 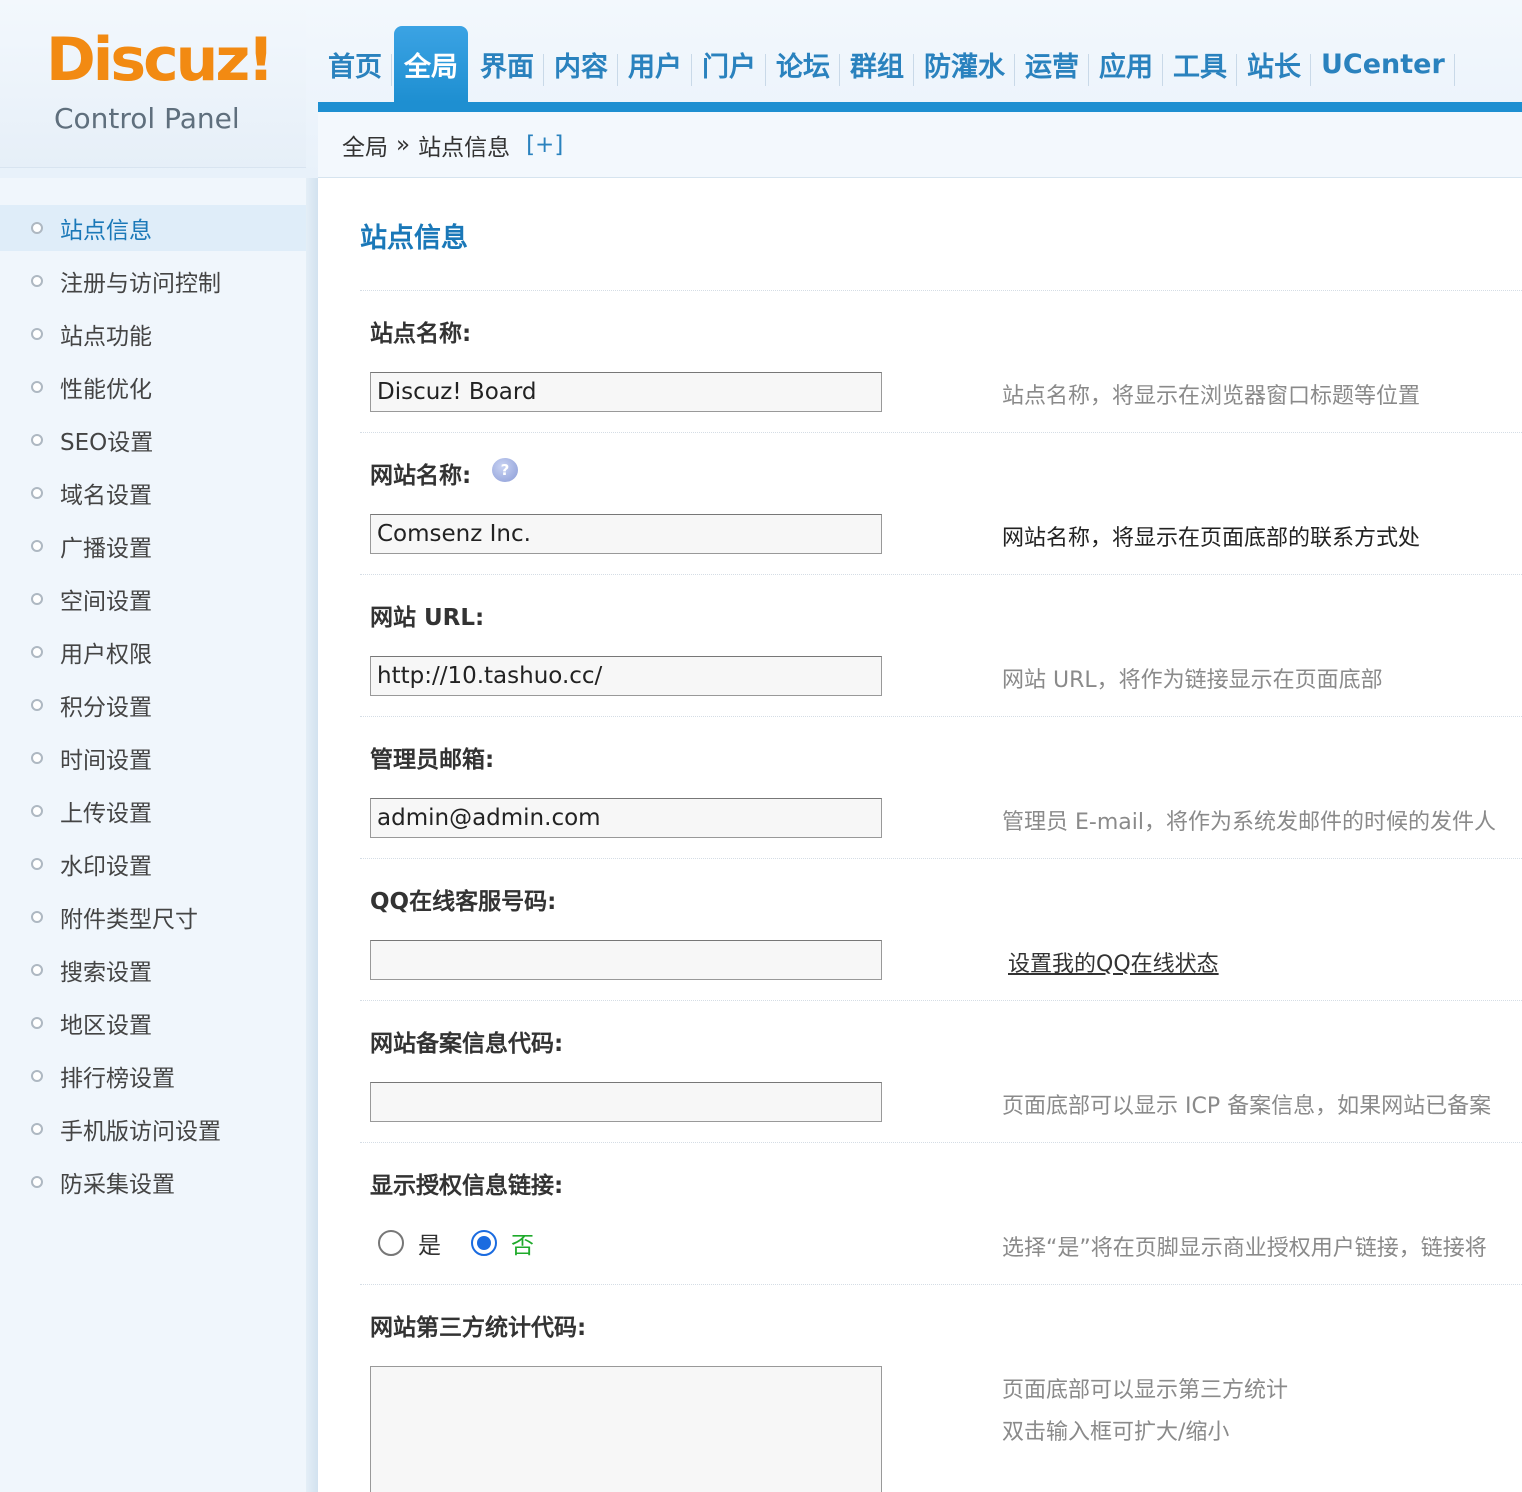 What do you see at coordinates (1145, 1390) in the screenshot?
I see `stat-code-tip: 页面底部可以显示第三方统计` at bounding box center [1145, 1390].